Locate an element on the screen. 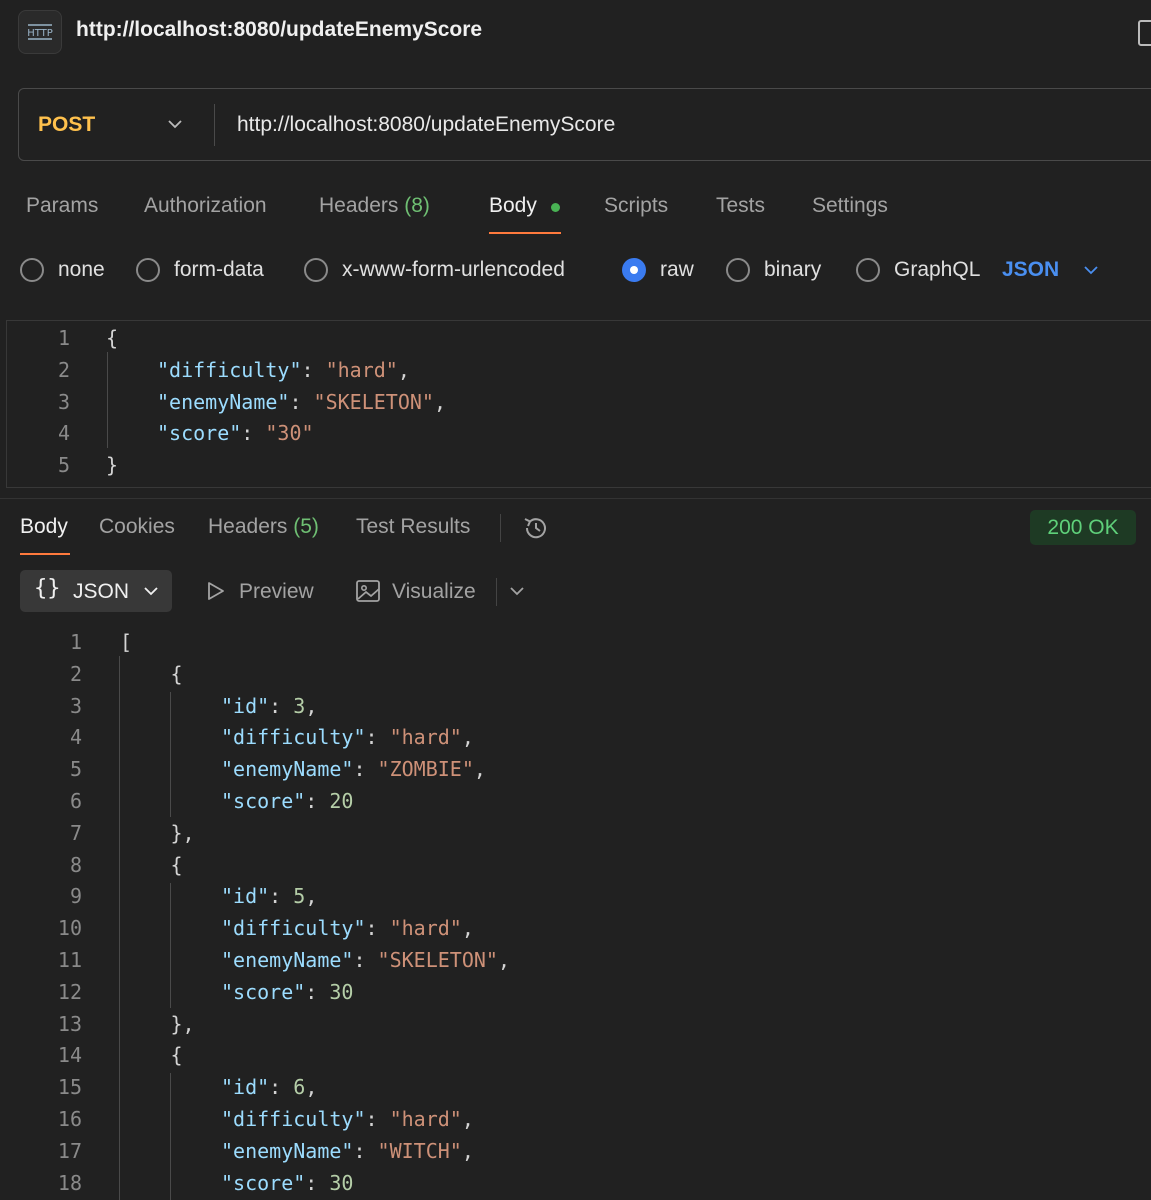  tab-label: Body is located at coordinates (44, 526).